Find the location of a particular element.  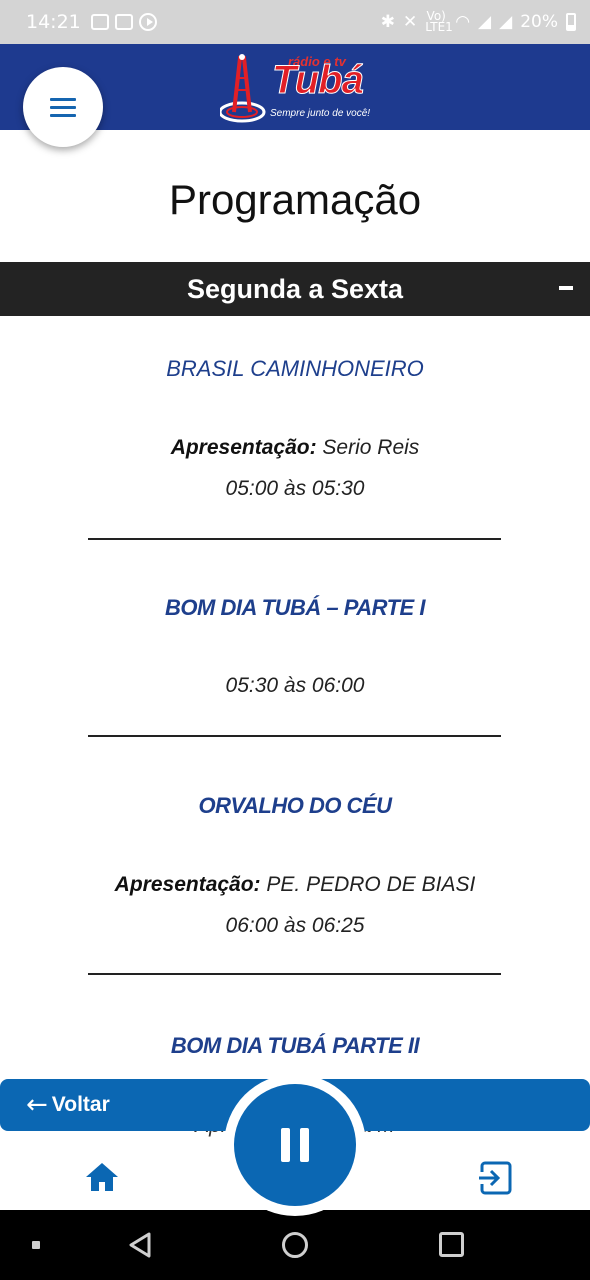

program-presenter-line: Apresentação: Serio Reis is located at coordinates (295, 448).